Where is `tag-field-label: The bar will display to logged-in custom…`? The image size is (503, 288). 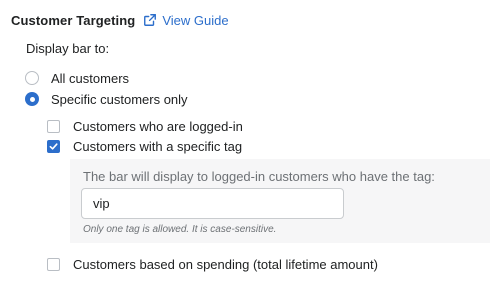 tag-field-label: The bar will display to logged-in custom… is located at coordinates (259, 176).